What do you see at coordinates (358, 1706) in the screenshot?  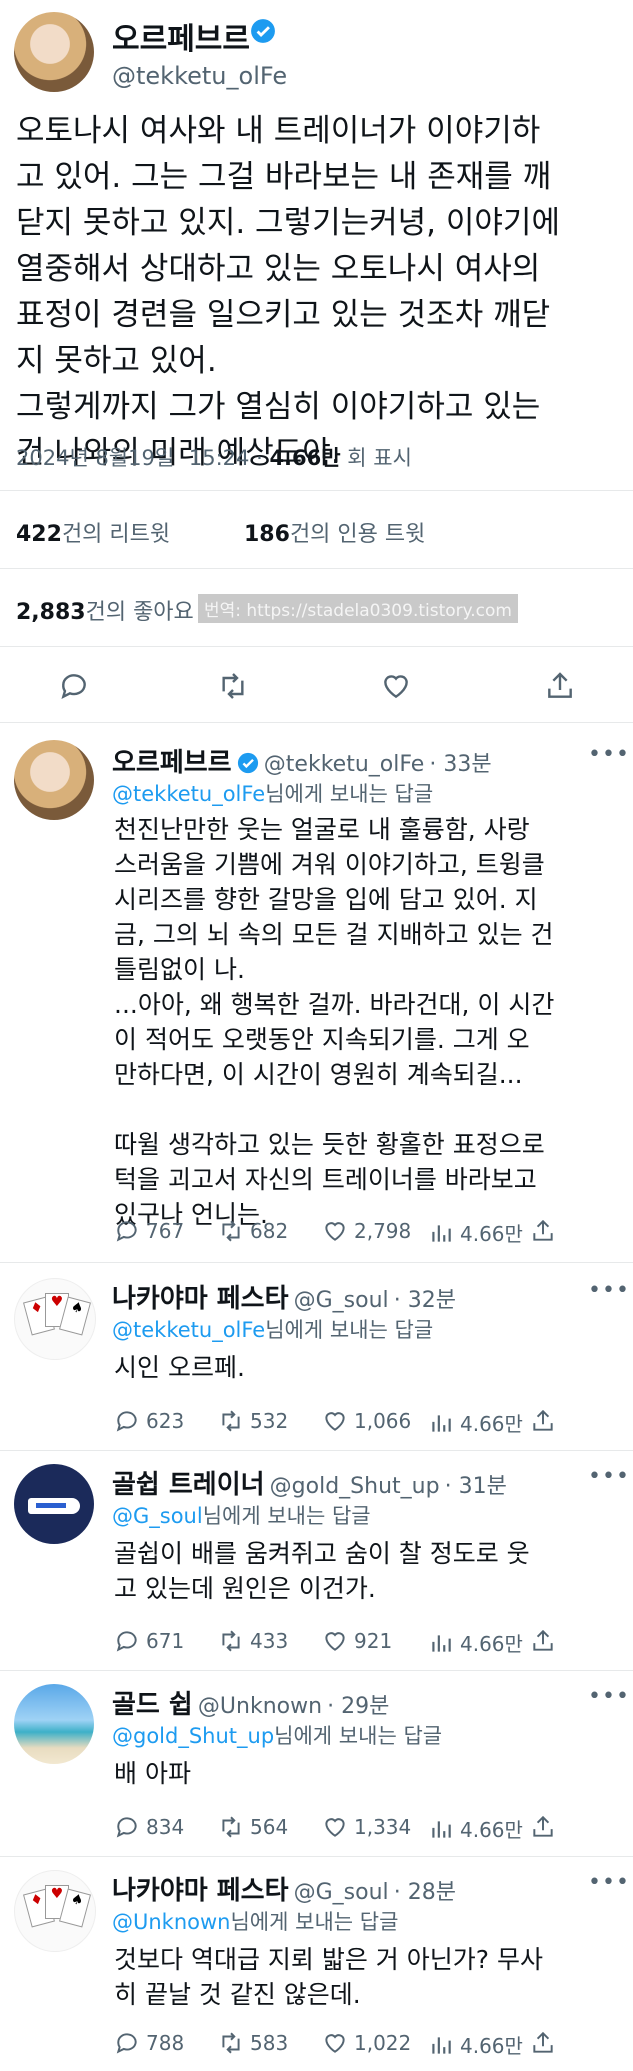 I see `reply-time: · 29분` at bounding box center [358, 1706].